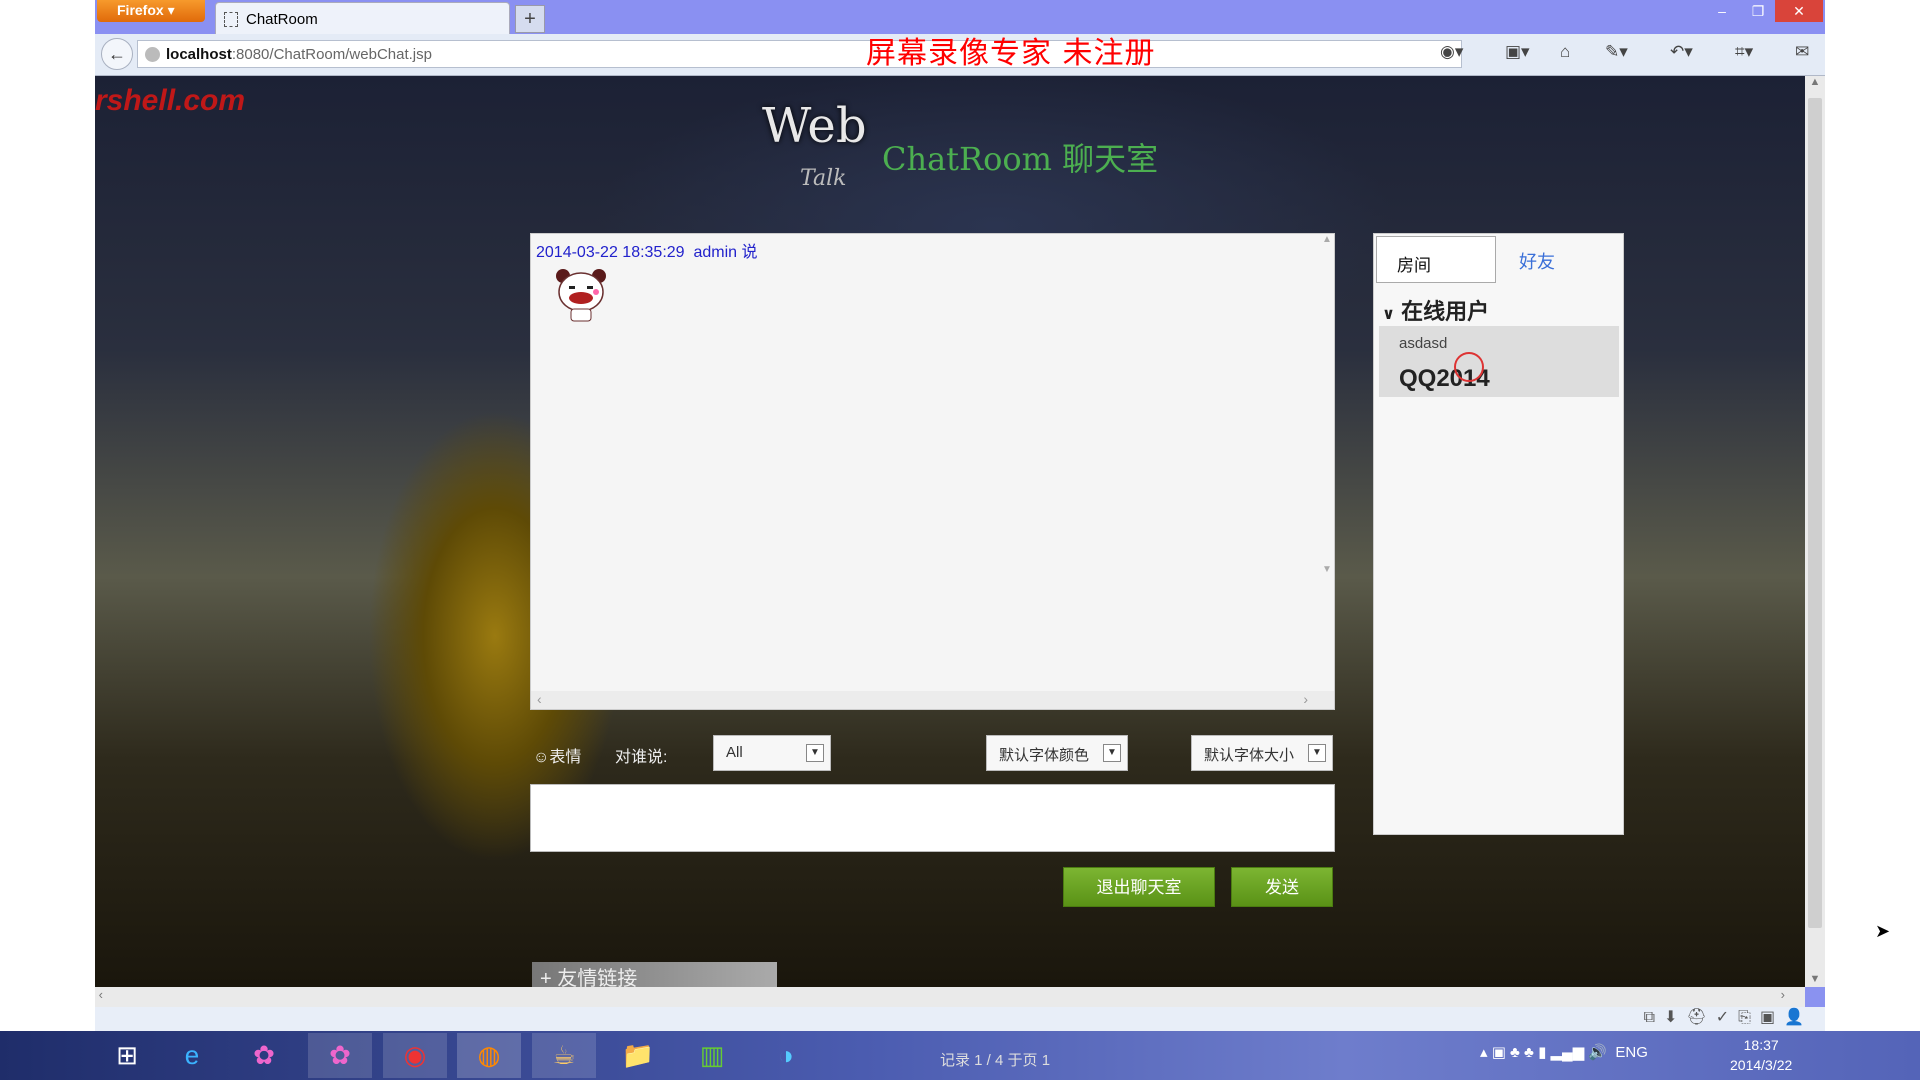 This screenshot has height=1080, width=1920. I want to click on user-item: QQ2014, so click(1499, 378).